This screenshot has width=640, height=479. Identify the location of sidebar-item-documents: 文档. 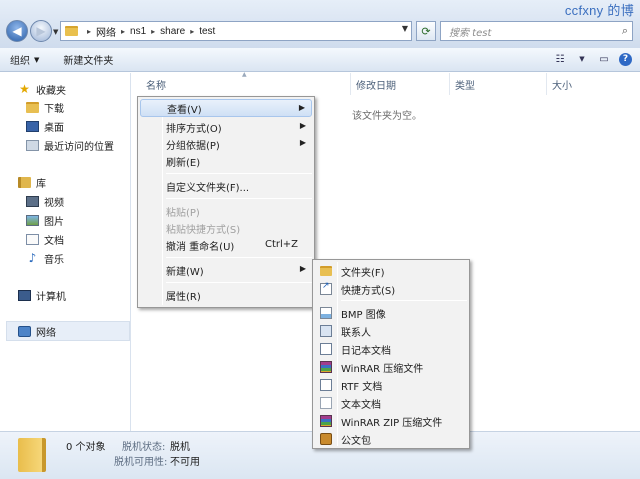
(45, 239).